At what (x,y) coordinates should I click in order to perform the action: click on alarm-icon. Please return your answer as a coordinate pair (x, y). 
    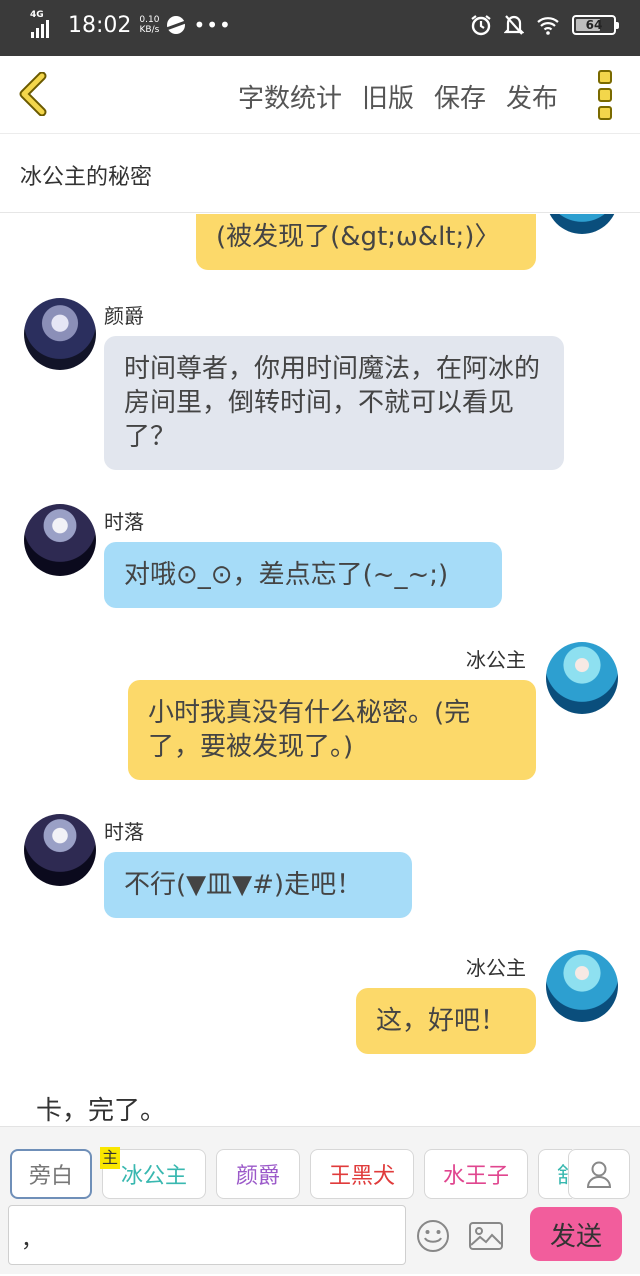
    Looking at the image, I should click on (481, 25).